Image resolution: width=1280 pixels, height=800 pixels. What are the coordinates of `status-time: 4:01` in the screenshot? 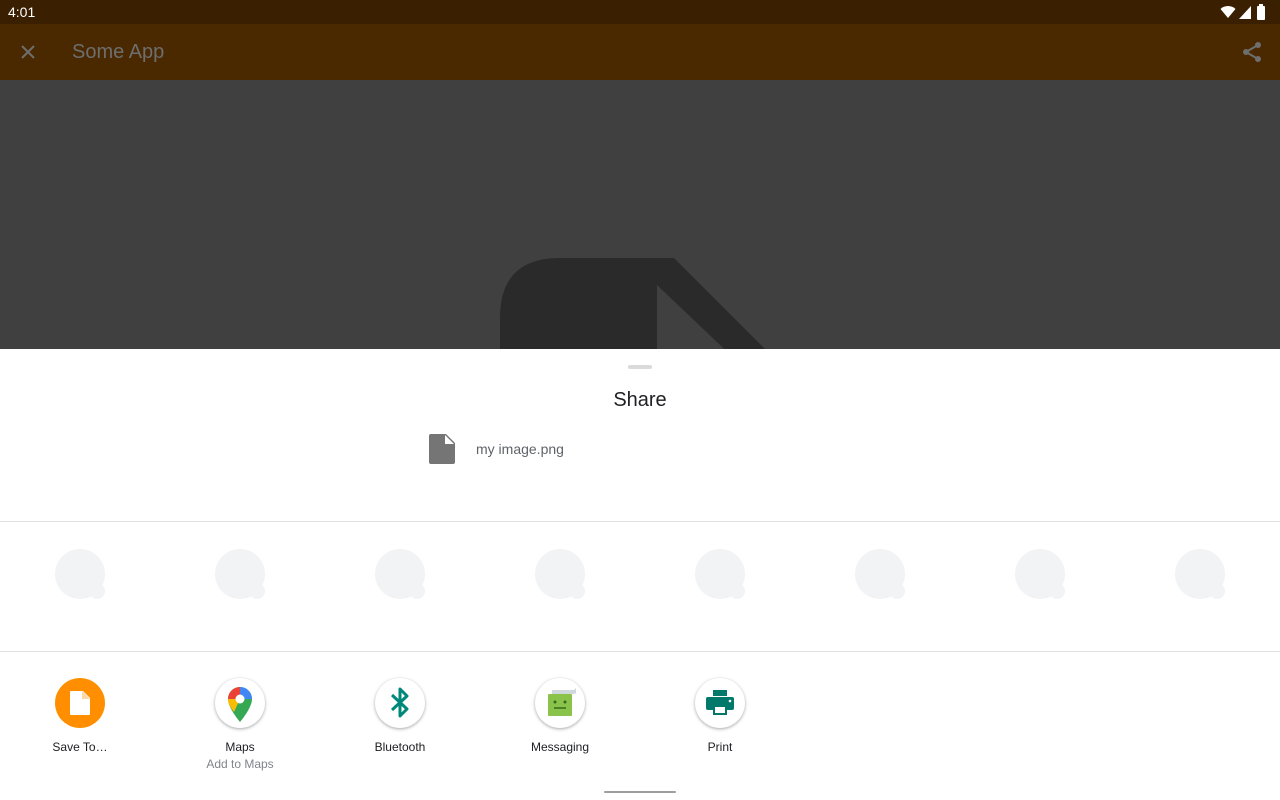 It's located at (22, 12).